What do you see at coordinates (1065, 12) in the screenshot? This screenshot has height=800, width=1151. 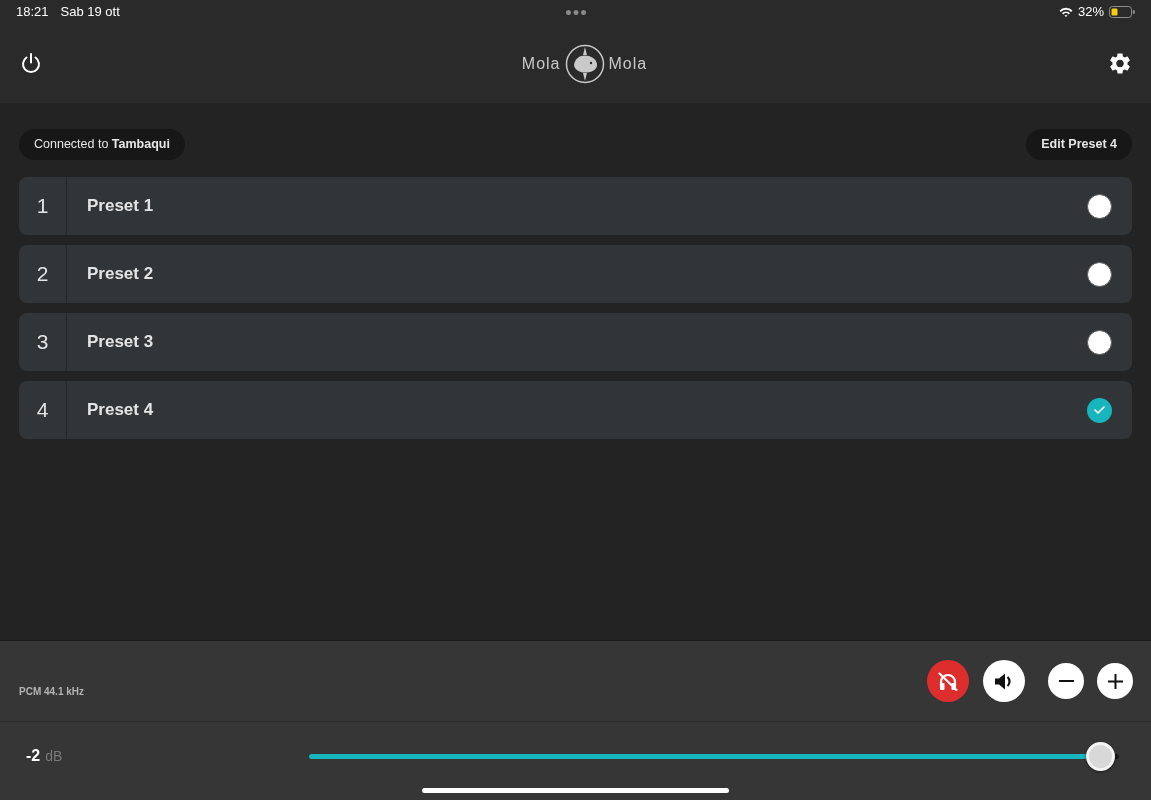 I see `wifi-icon` at bounding box center [1065, 12].